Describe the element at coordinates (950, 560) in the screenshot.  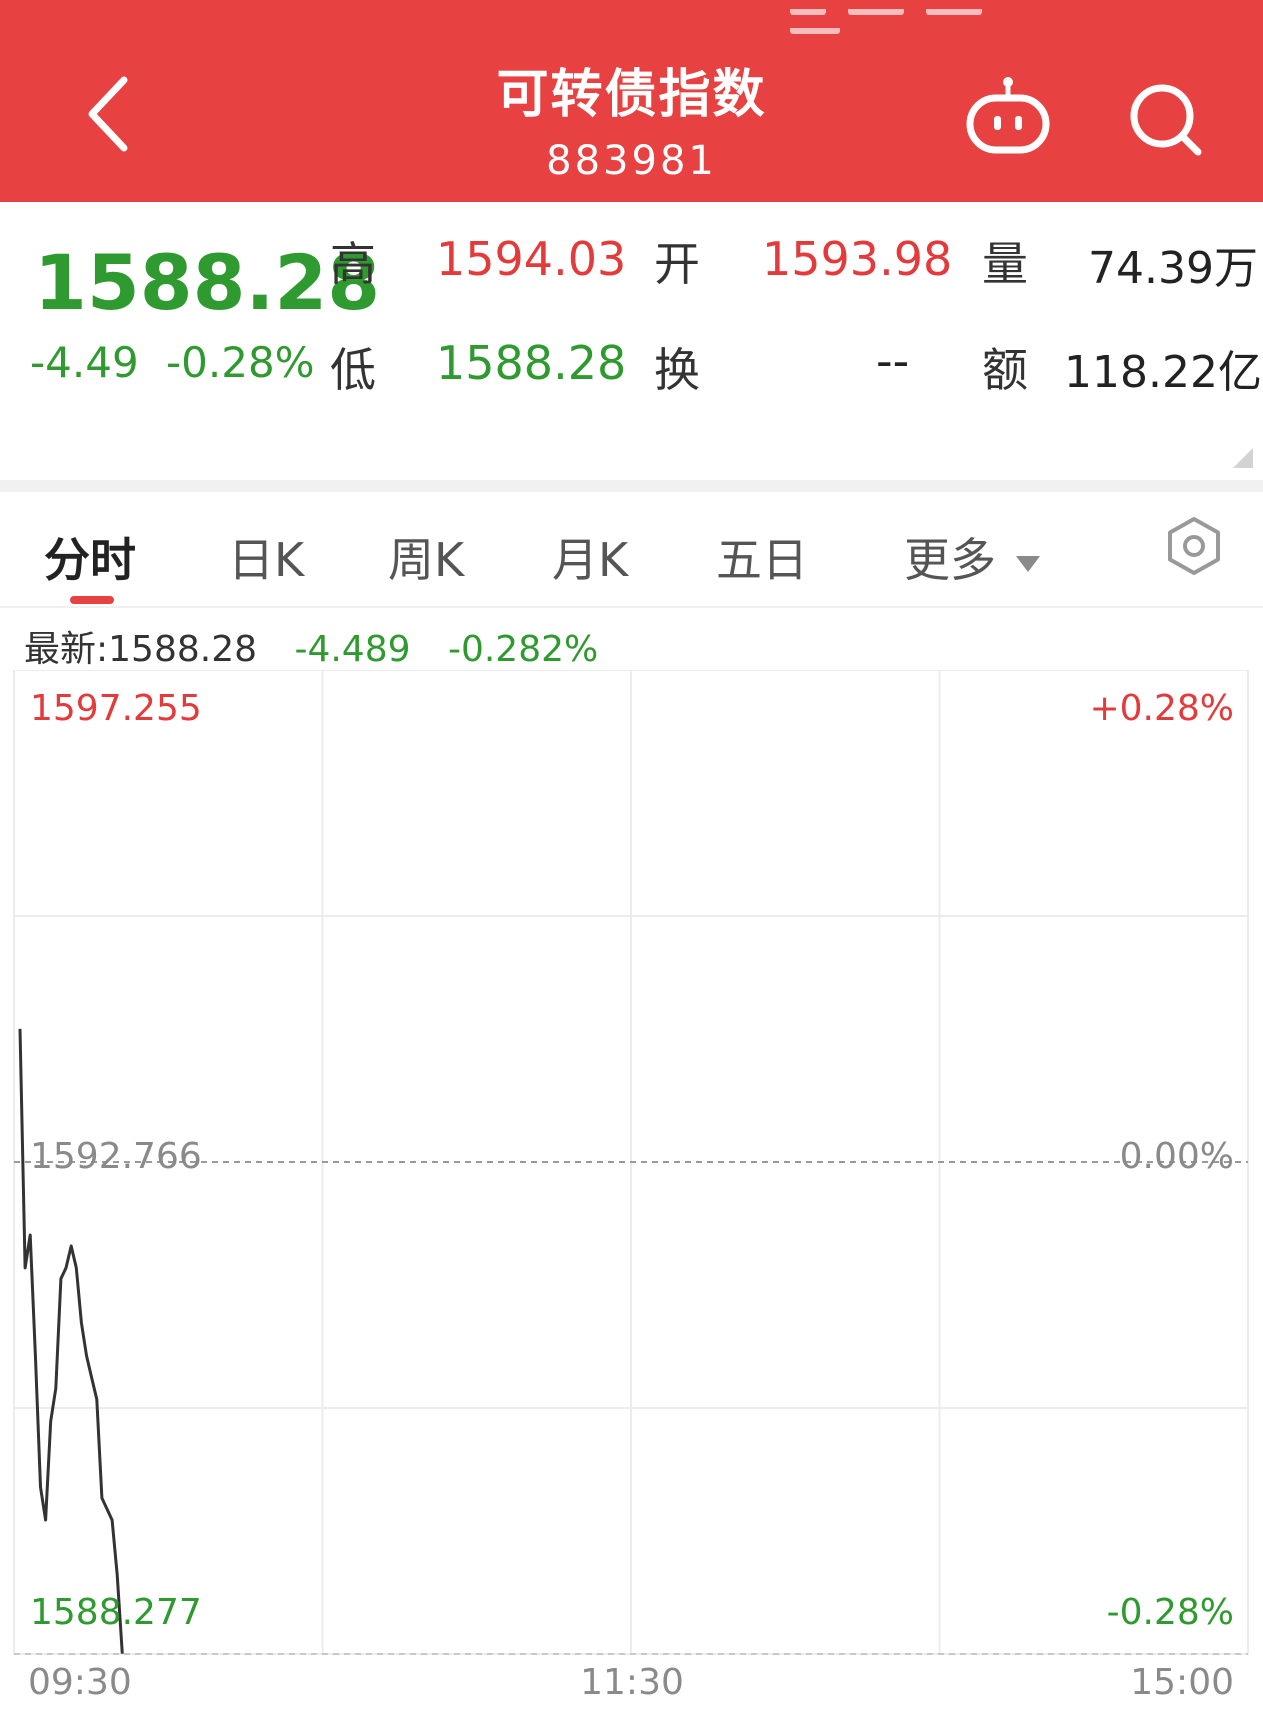
I see `tab-more-label: 更多` at that location.